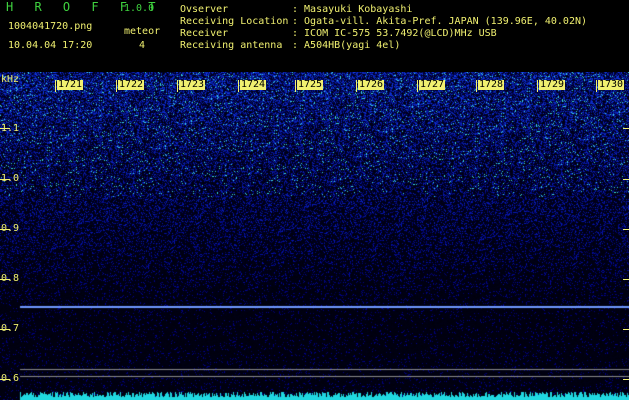 This screenshot has width=629, height=400. I want to click on freq-label-1.1: 1.1, so click(10, 128).